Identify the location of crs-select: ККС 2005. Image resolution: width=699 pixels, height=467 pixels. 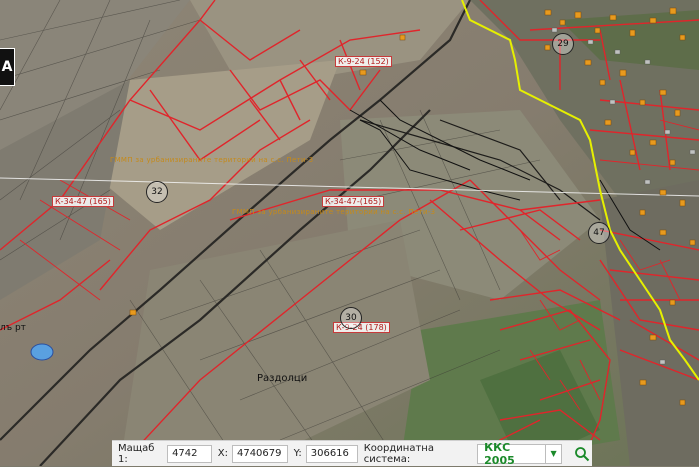
(512, 454).